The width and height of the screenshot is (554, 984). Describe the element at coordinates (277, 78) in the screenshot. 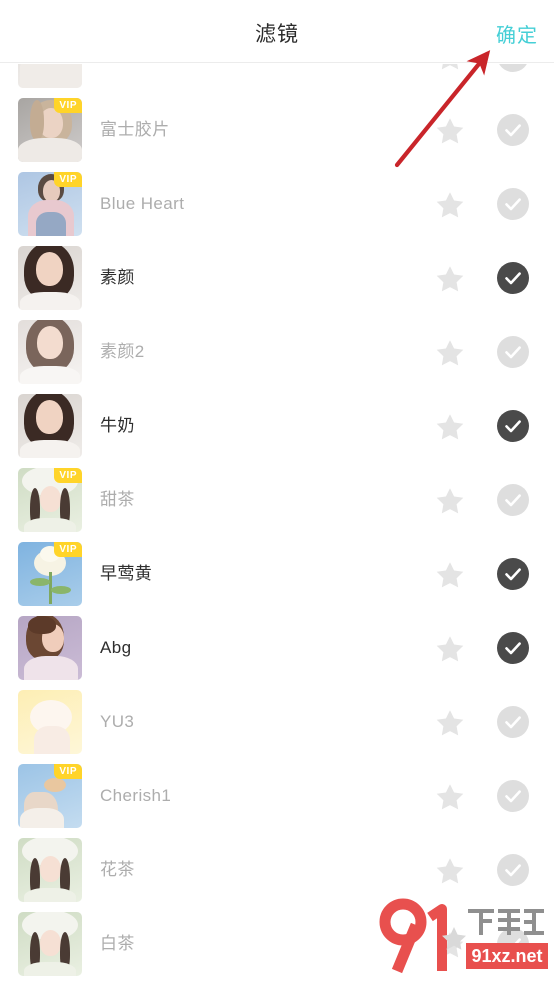

I see `filter-row` at that location.